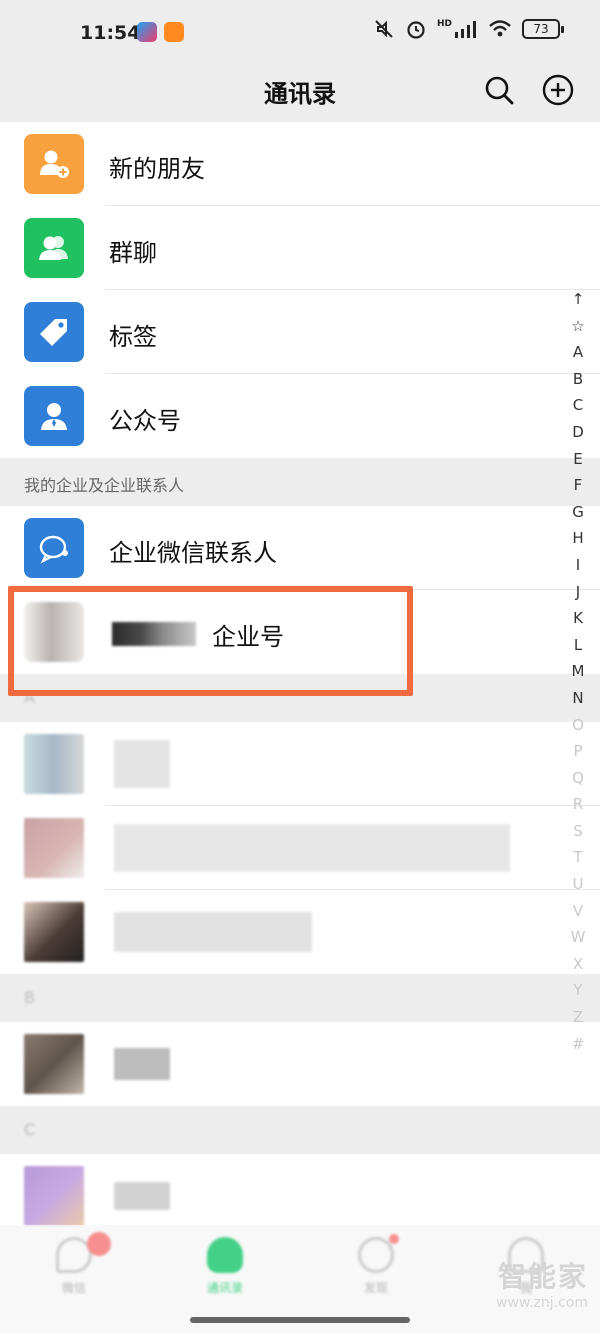  Describe the element at coordinates (578, 432) in the screenshot. I see `index-letter: D` at that location.